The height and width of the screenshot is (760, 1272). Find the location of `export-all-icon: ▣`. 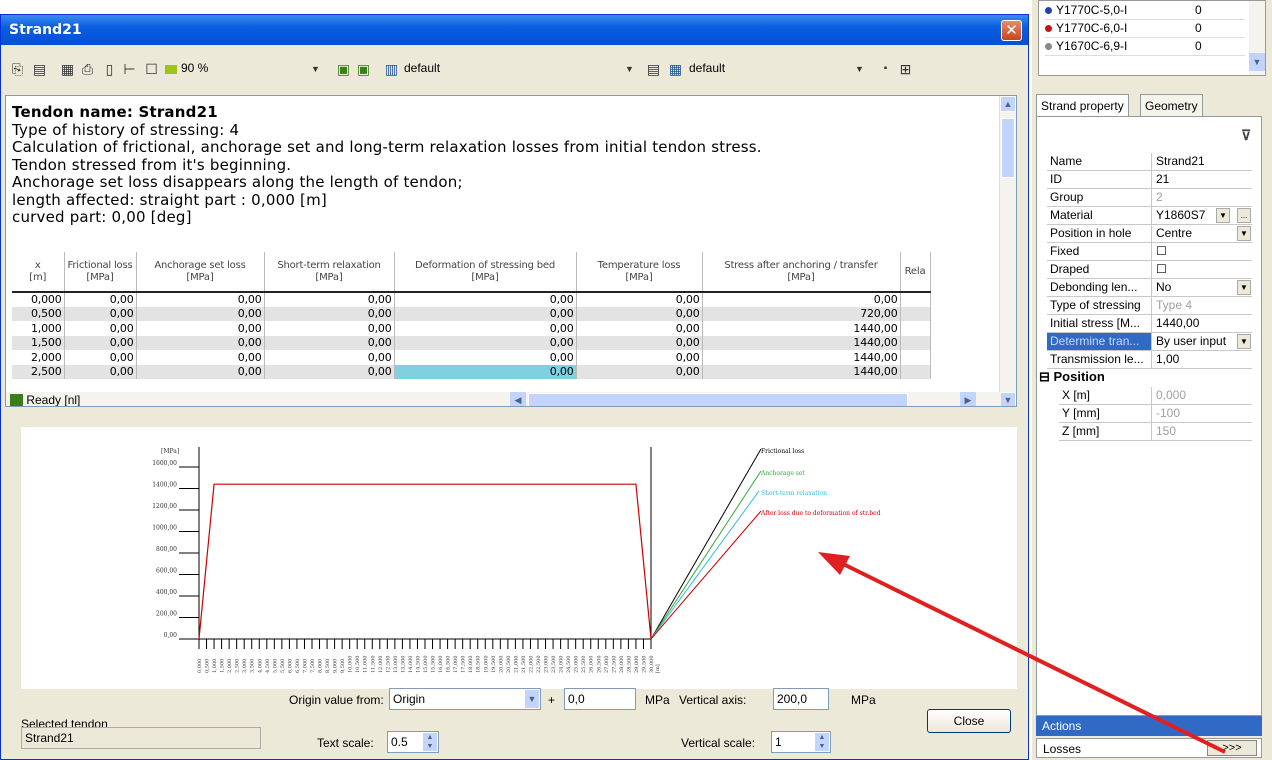

export-all-icon: ▣ is located at coordinates (363, 69).